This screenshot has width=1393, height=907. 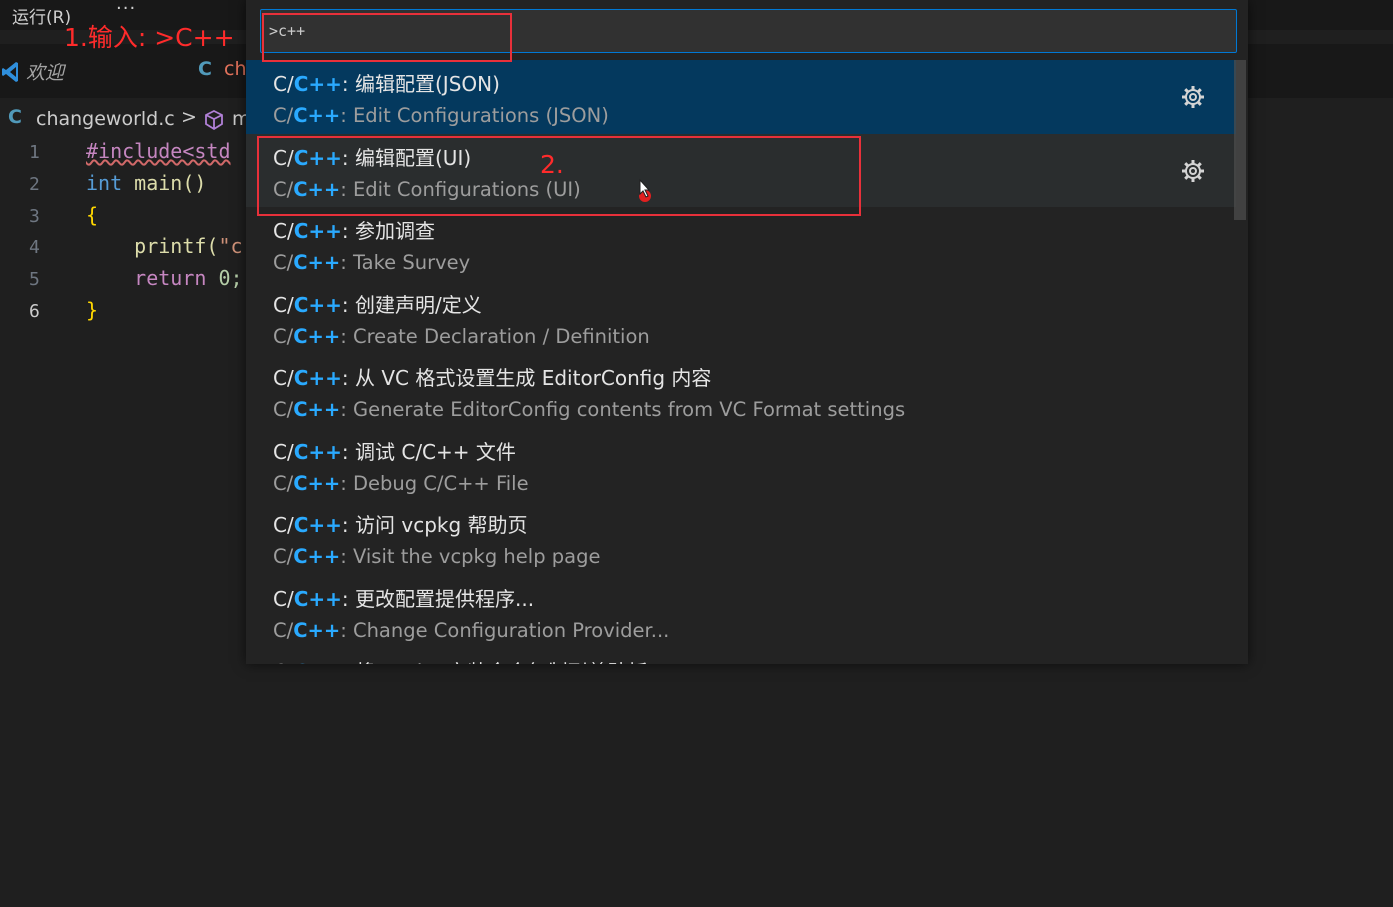 I want to click on command-text: : Take Survey, so click(x=405, y=262).